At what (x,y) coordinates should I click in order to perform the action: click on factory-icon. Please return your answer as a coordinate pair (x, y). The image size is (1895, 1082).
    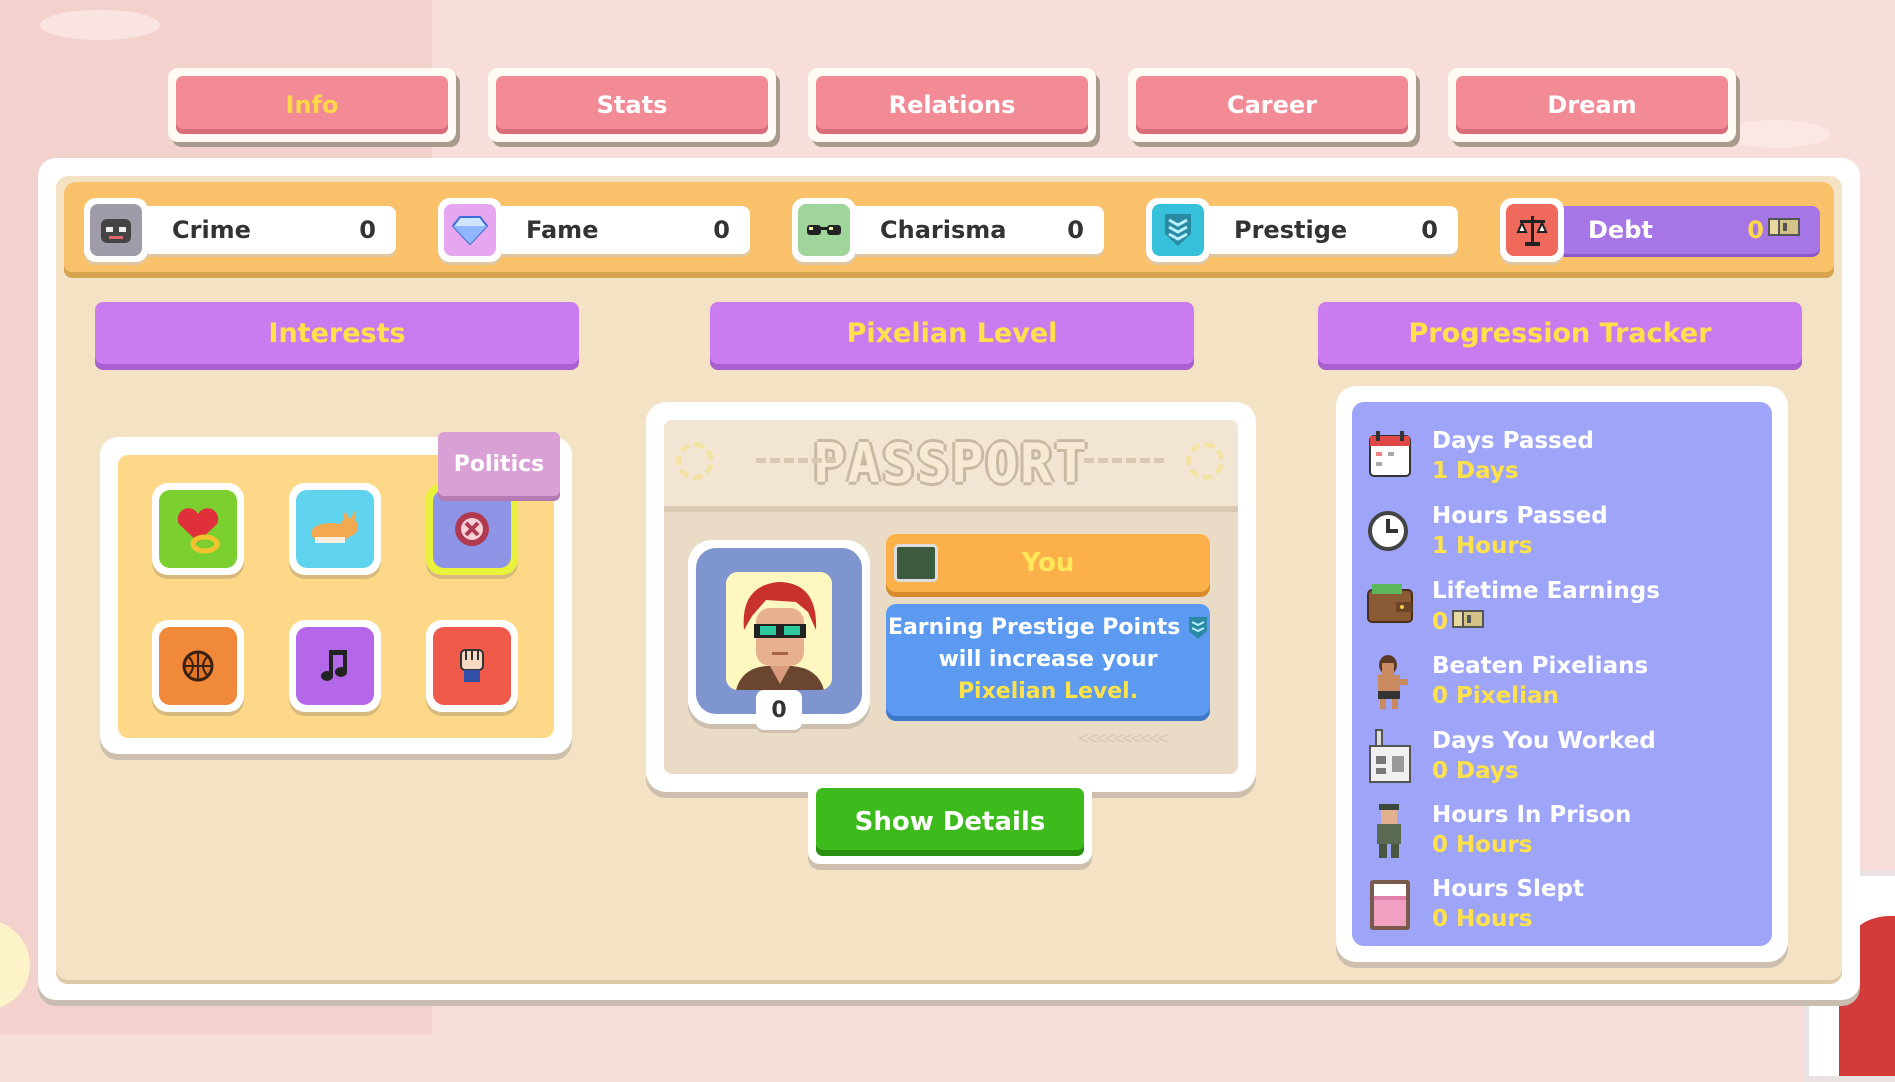
    Looking at the image, I should click on (1390, 757).